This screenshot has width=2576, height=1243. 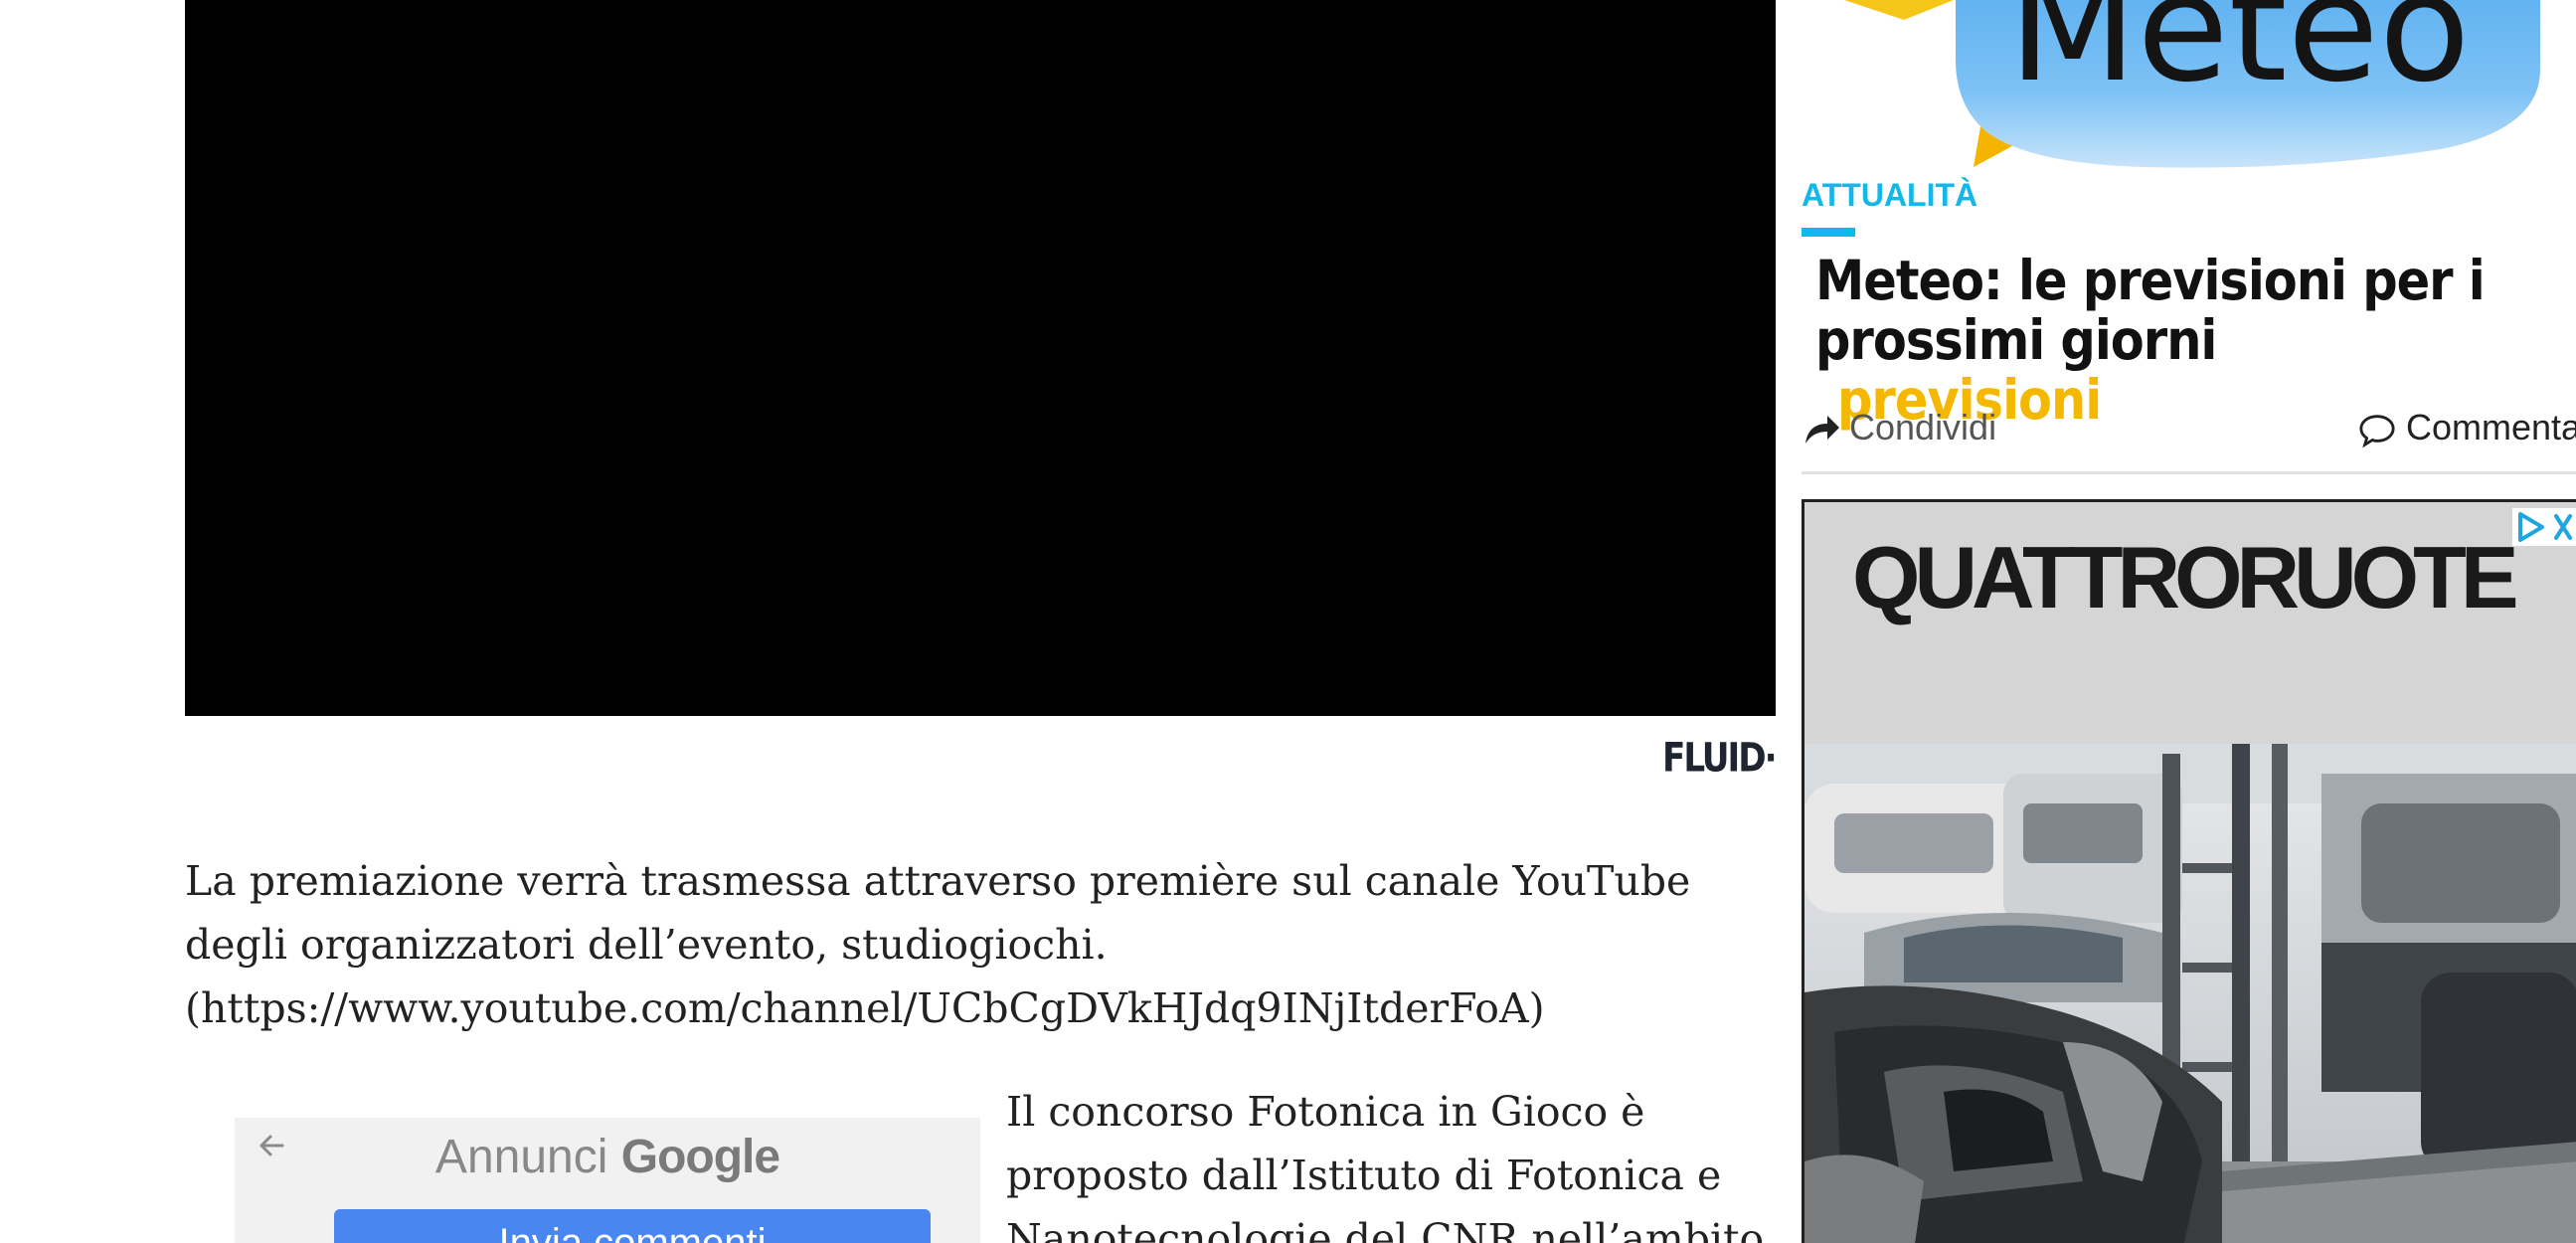 What do you see at coordinates (1364, 1175) in the screenshot?
I see `paragraph-line: proposto dall’Istituto di Fotonica e` at bounding box center [1364, 1175].